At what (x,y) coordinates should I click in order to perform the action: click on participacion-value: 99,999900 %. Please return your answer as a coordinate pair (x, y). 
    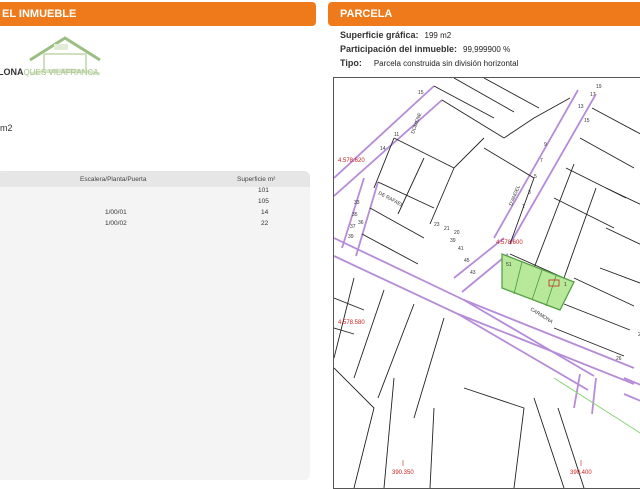
    Looking at the image, I should click on (487, 49).